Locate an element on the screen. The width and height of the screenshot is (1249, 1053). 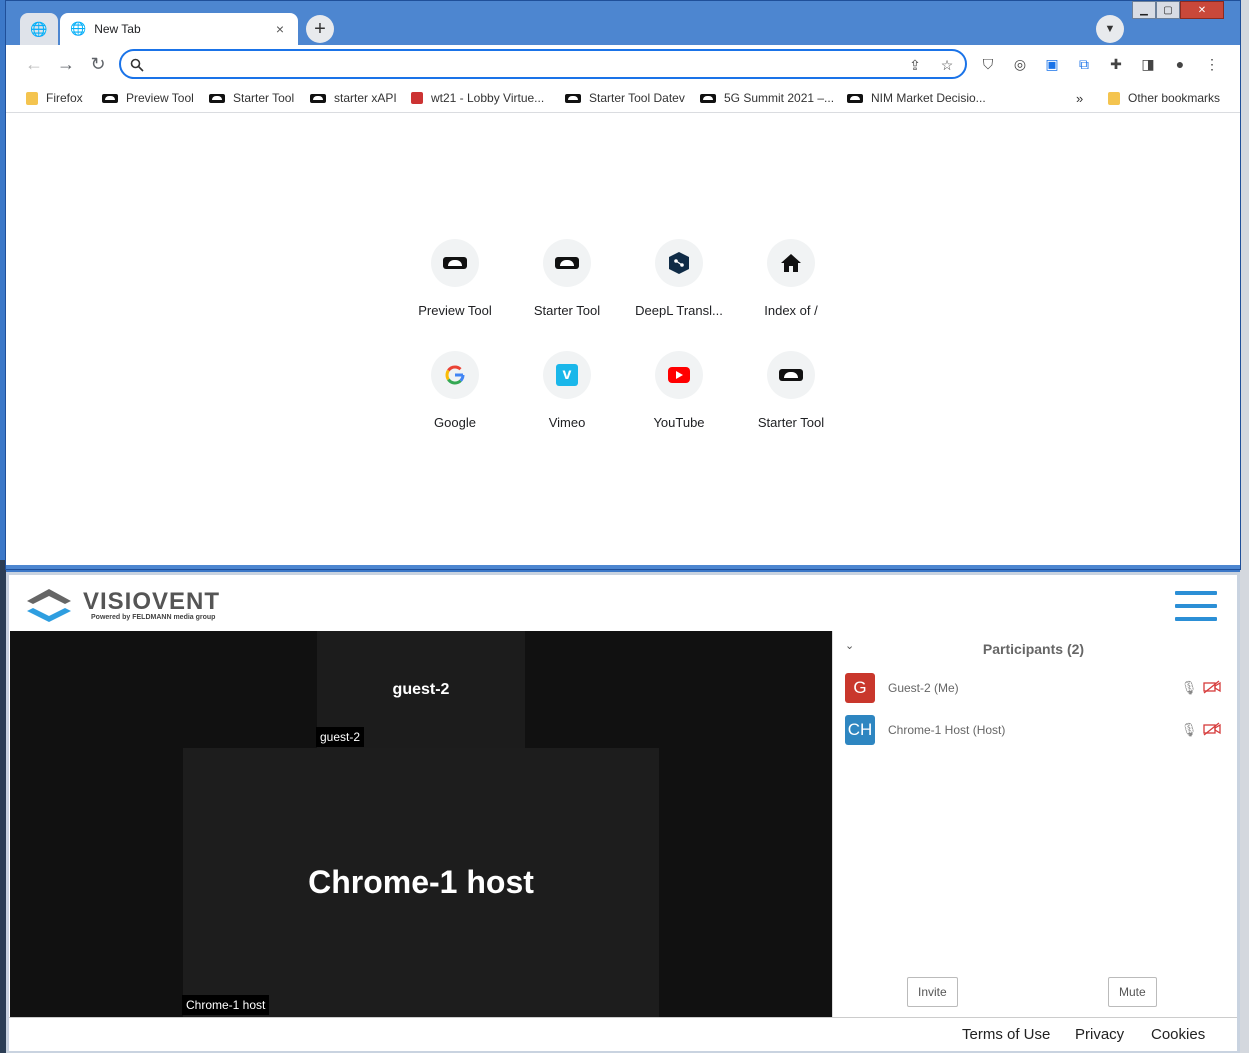
bookmark-preview-tool: Preview Tool is located at coordinates (148, 98).